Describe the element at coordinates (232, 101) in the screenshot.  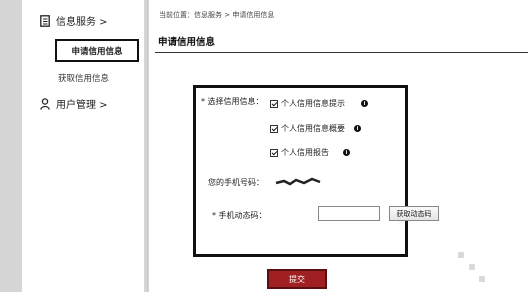
I see `select-credit-label: * 选择信用信息：` at that location.